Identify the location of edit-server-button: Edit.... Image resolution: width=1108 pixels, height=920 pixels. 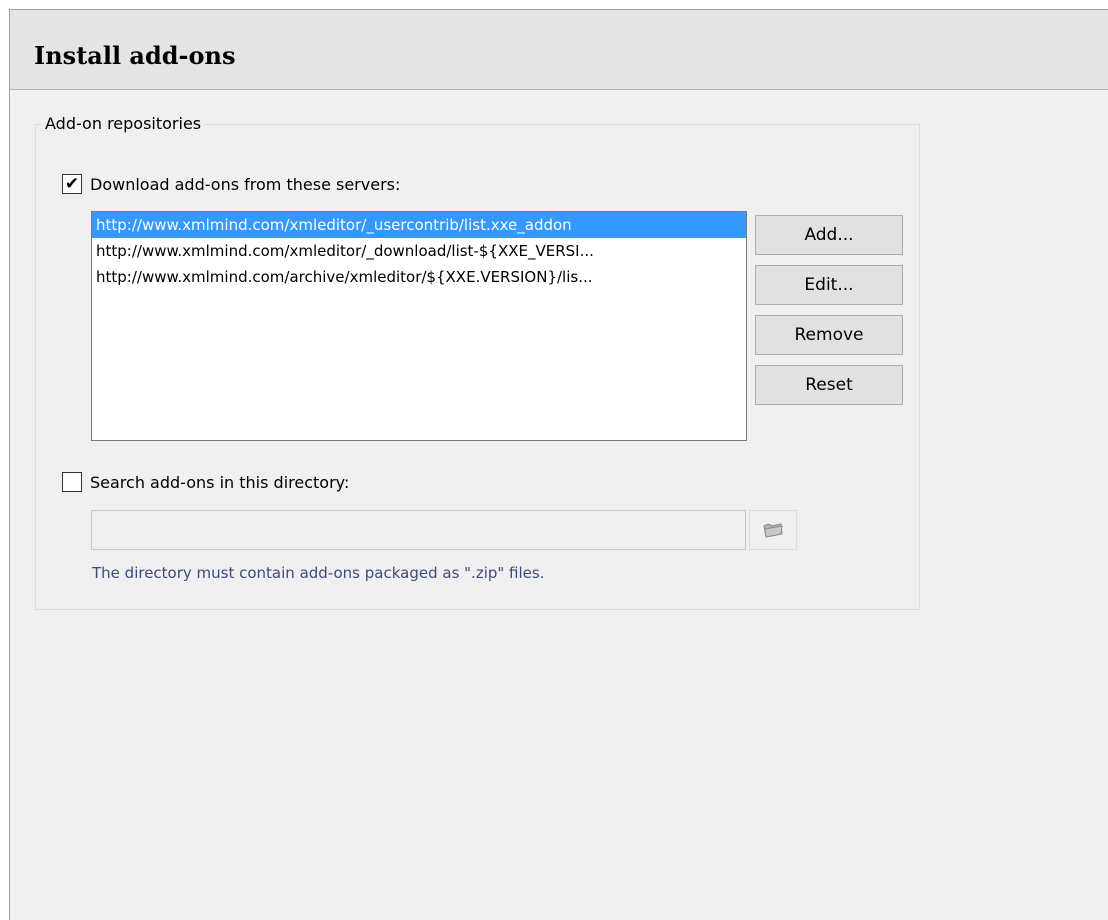
(829, 285).